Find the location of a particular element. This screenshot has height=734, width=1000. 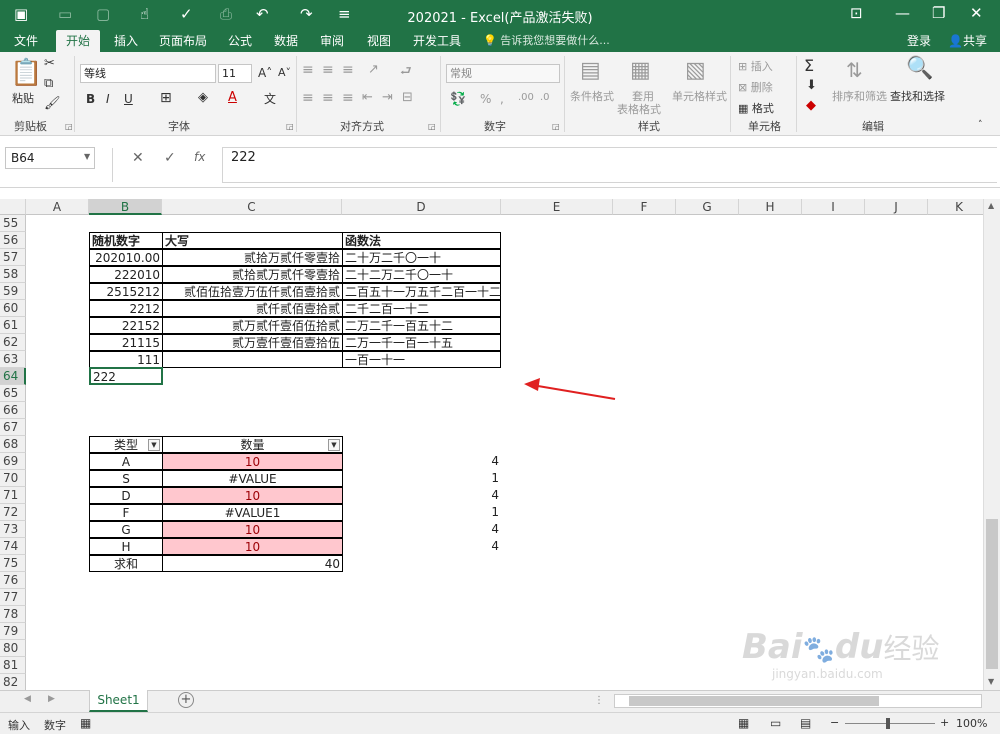

row-header: 58 is located at coordinates (13, 274).